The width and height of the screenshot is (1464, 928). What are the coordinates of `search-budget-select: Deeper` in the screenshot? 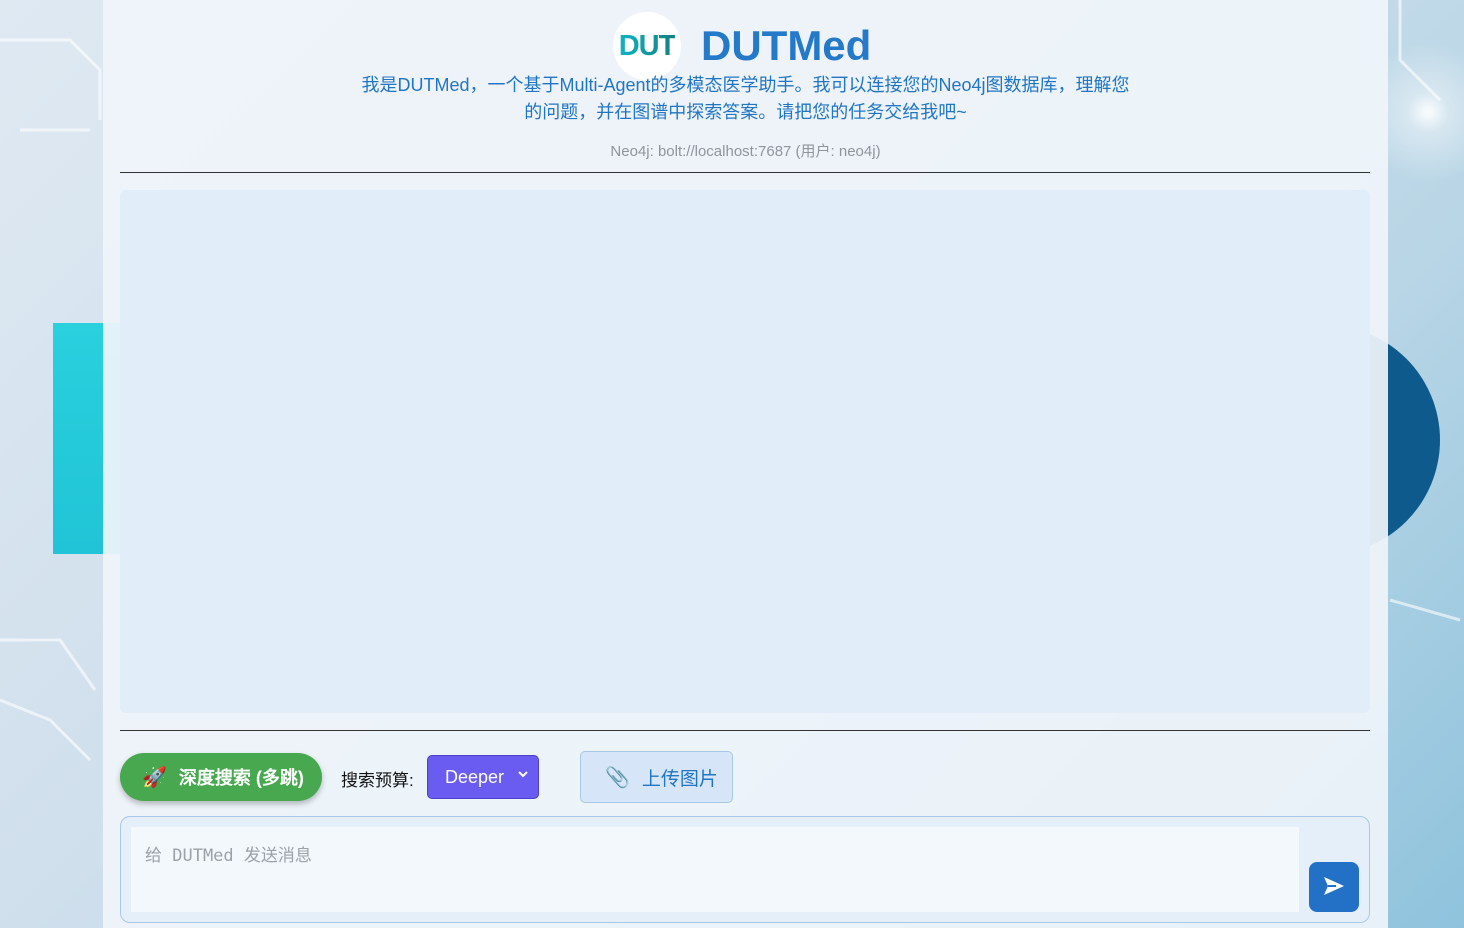 It's located at (483, 777).